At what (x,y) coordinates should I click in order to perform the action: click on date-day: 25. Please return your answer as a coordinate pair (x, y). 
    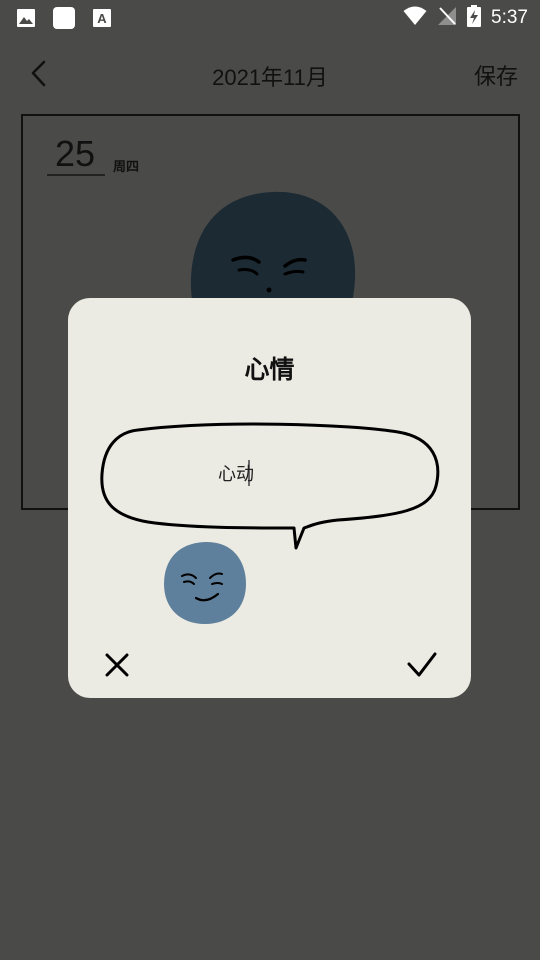
    Looking at the image, I should click on (76, 155).